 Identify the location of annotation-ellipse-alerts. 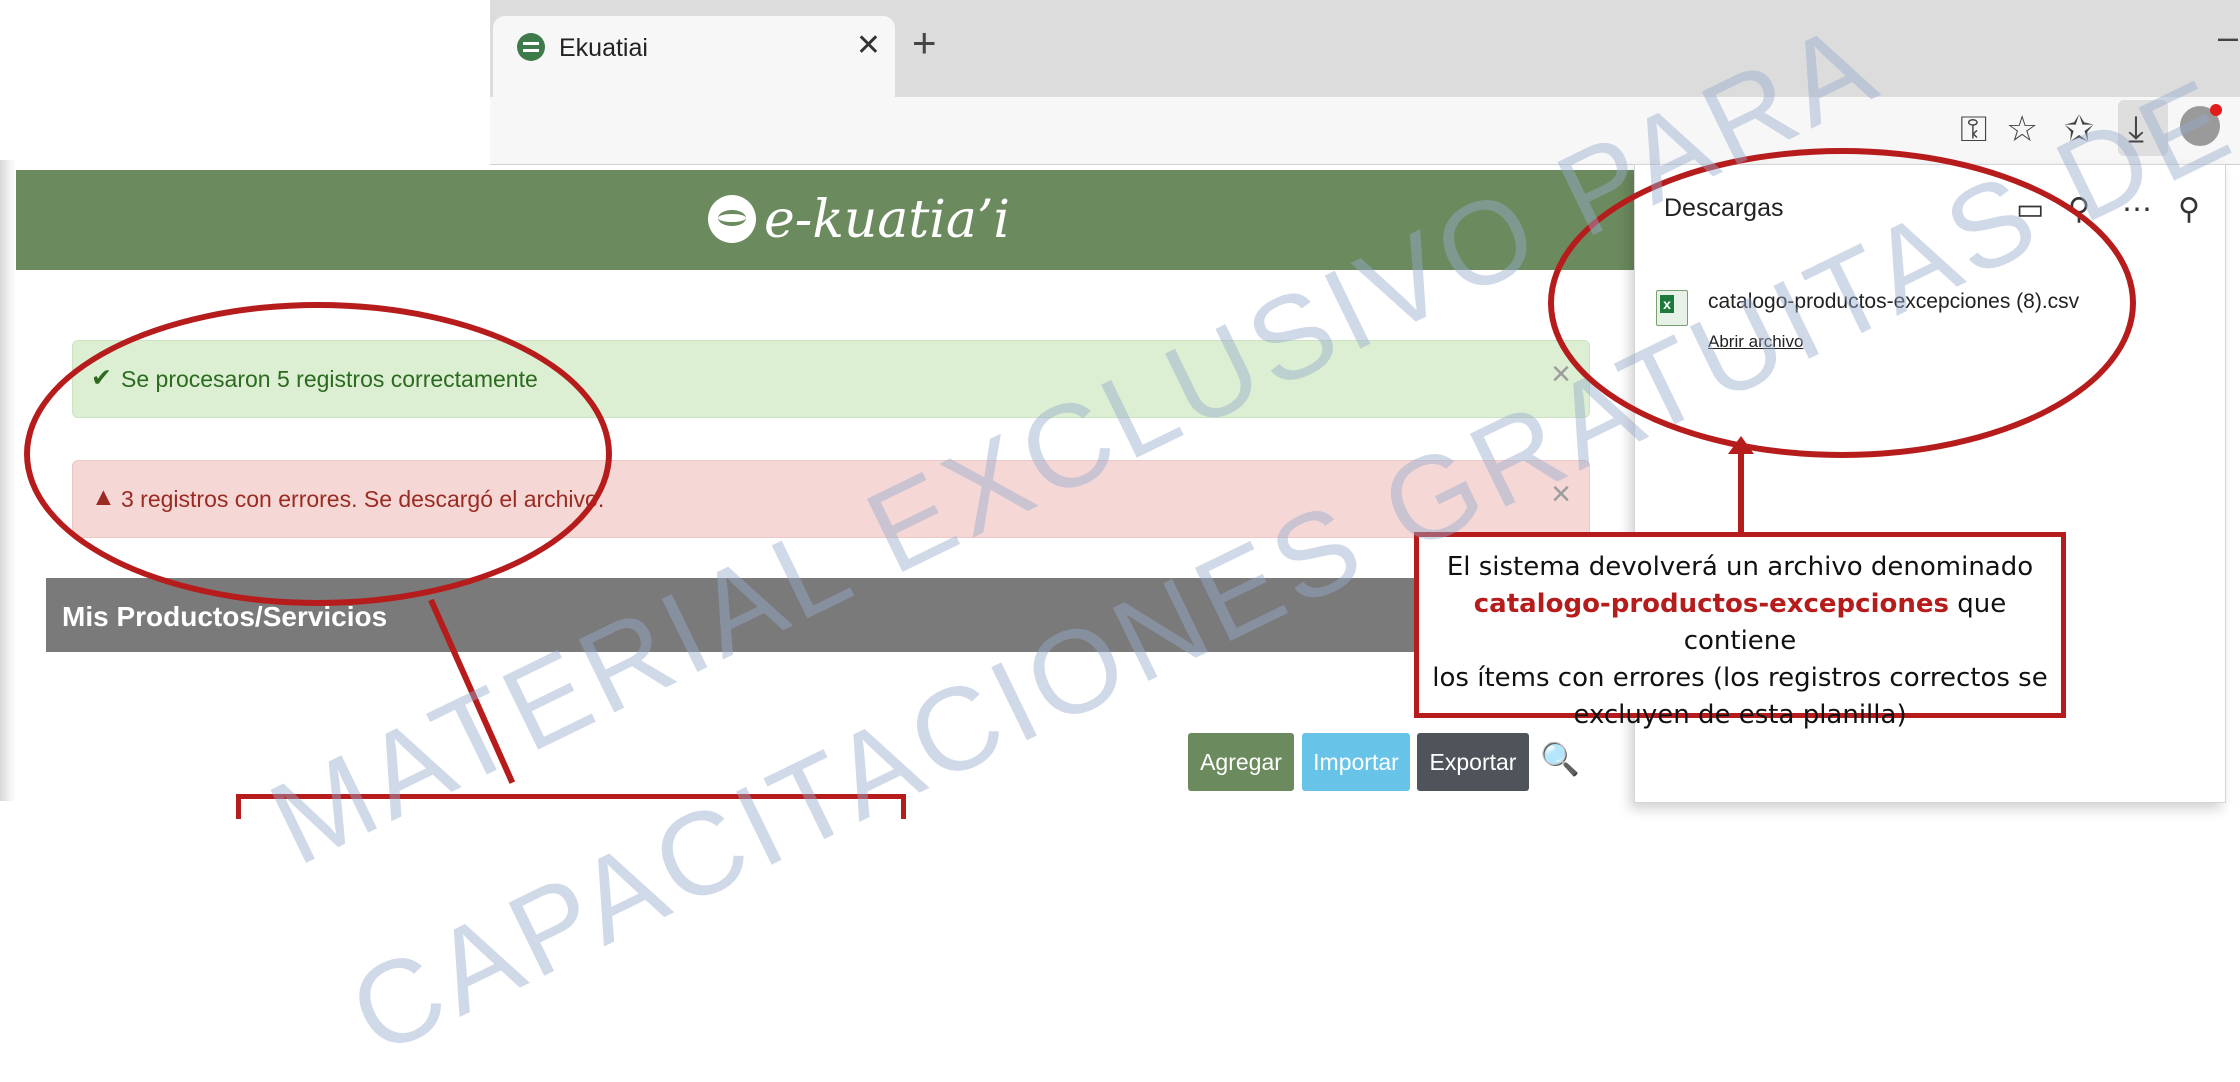
(318, 454).